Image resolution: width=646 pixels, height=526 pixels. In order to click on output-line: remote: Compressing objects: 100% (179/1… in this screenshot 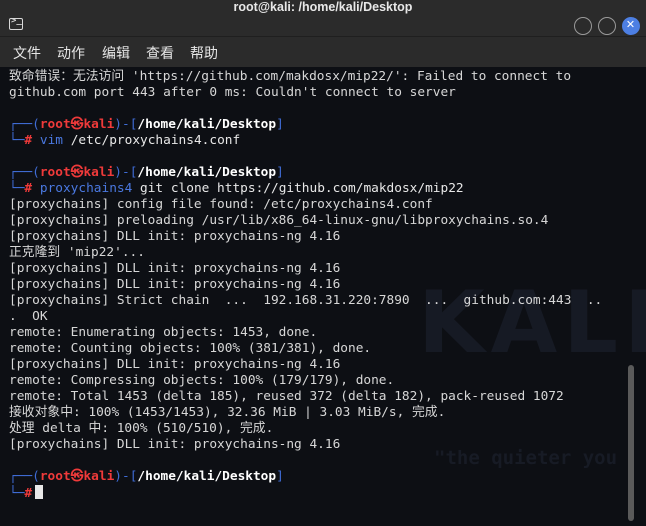, I will do `click(202, 380)`.